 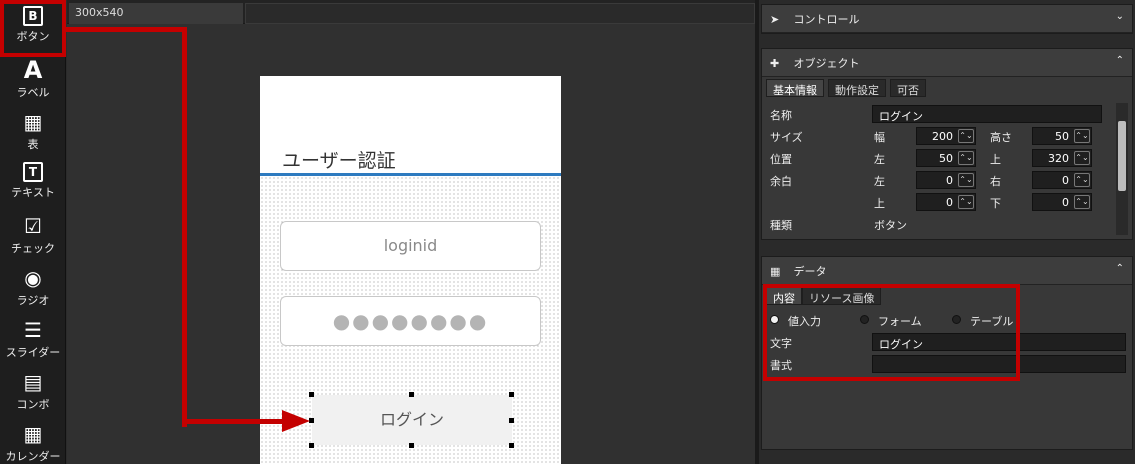 What do you see at coordinates (949, 202) in the screenshot?
I see `margin-top-value: 0` at bounding box center [949, 202].